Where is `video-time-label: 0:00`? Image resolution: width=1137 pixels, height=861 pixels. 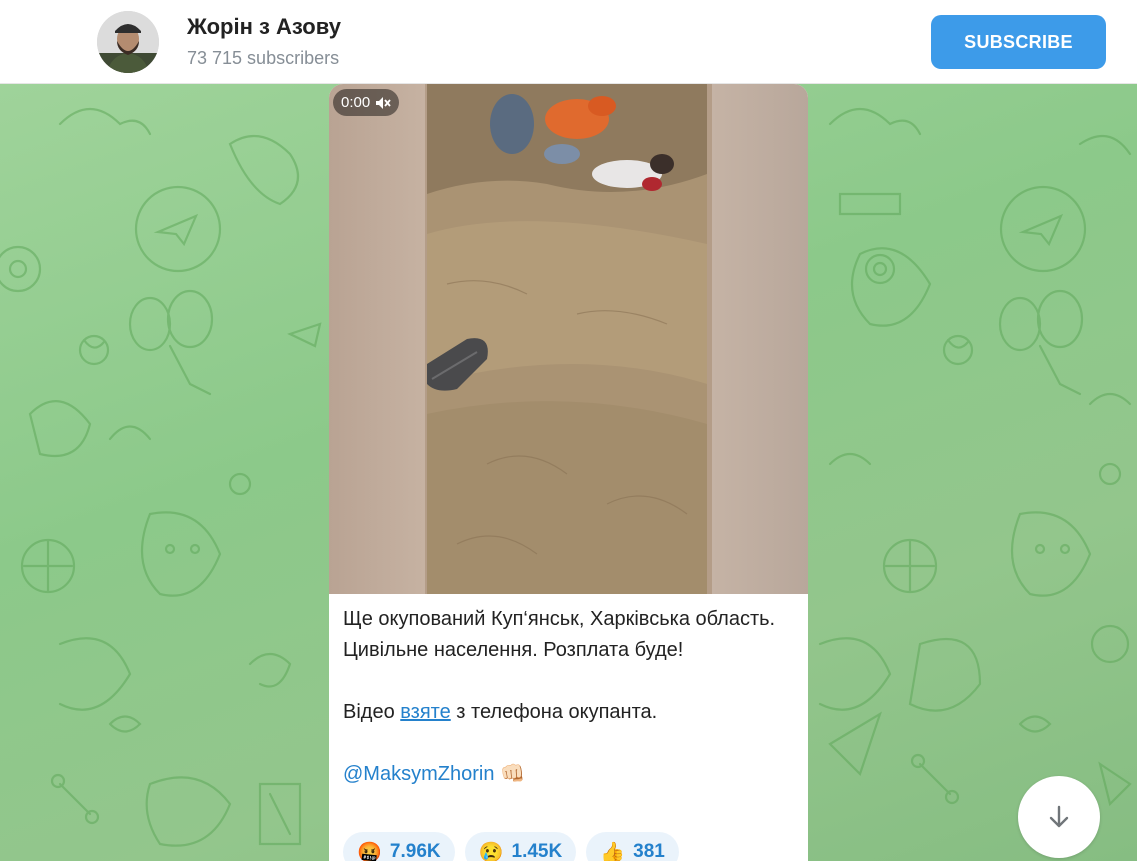 video-time-label: 0:00 is located at coordinates (356, 102).